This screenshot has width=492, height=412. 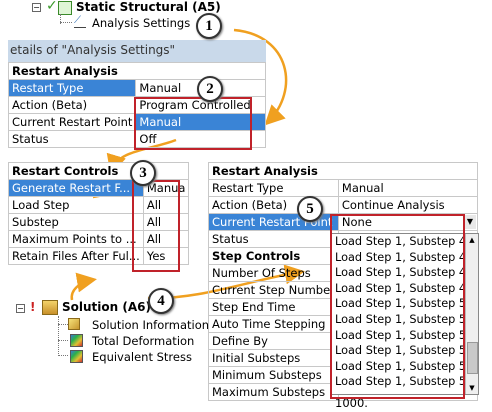 I want to click on tree-bottom-line, so click(x=58, y=335).